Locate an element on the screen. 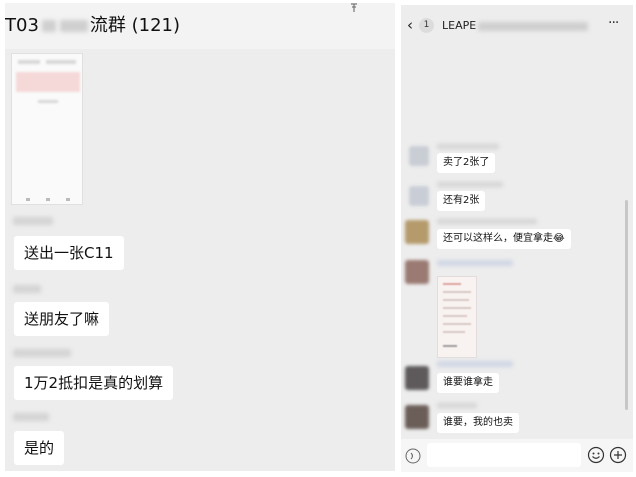  message-input-bar is located at coordinates (517, 455).